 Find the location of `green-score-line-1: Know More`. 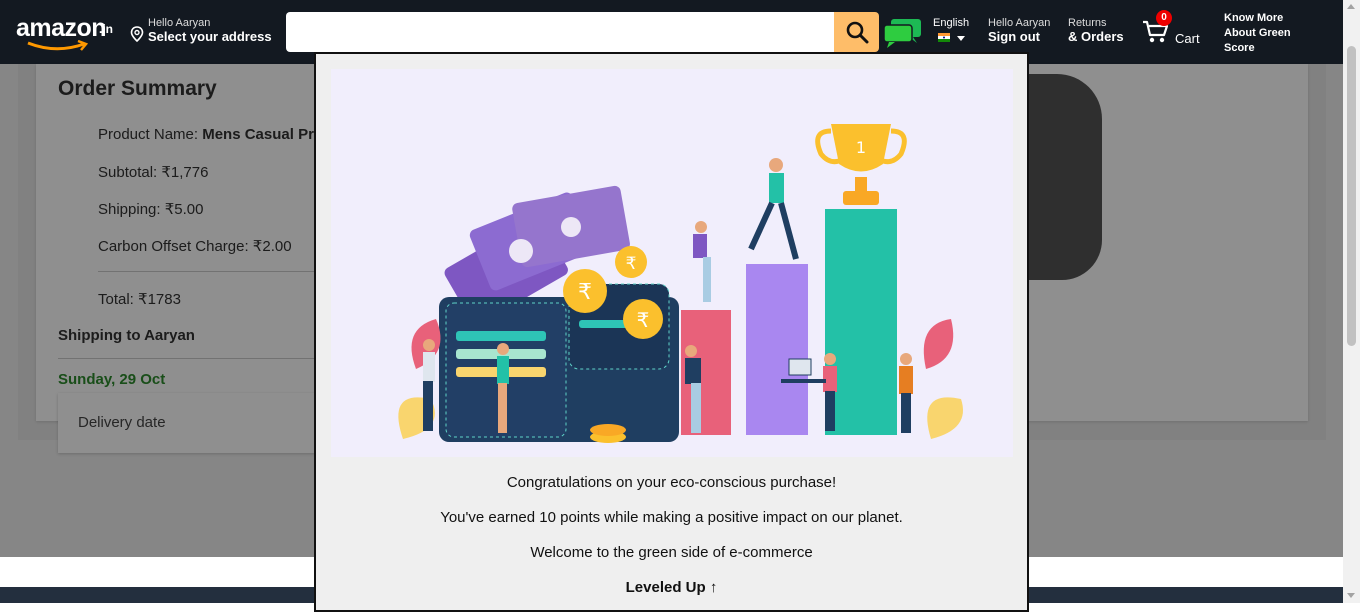

green-score-line-1: Know More is located at coordinates (1254, 18).